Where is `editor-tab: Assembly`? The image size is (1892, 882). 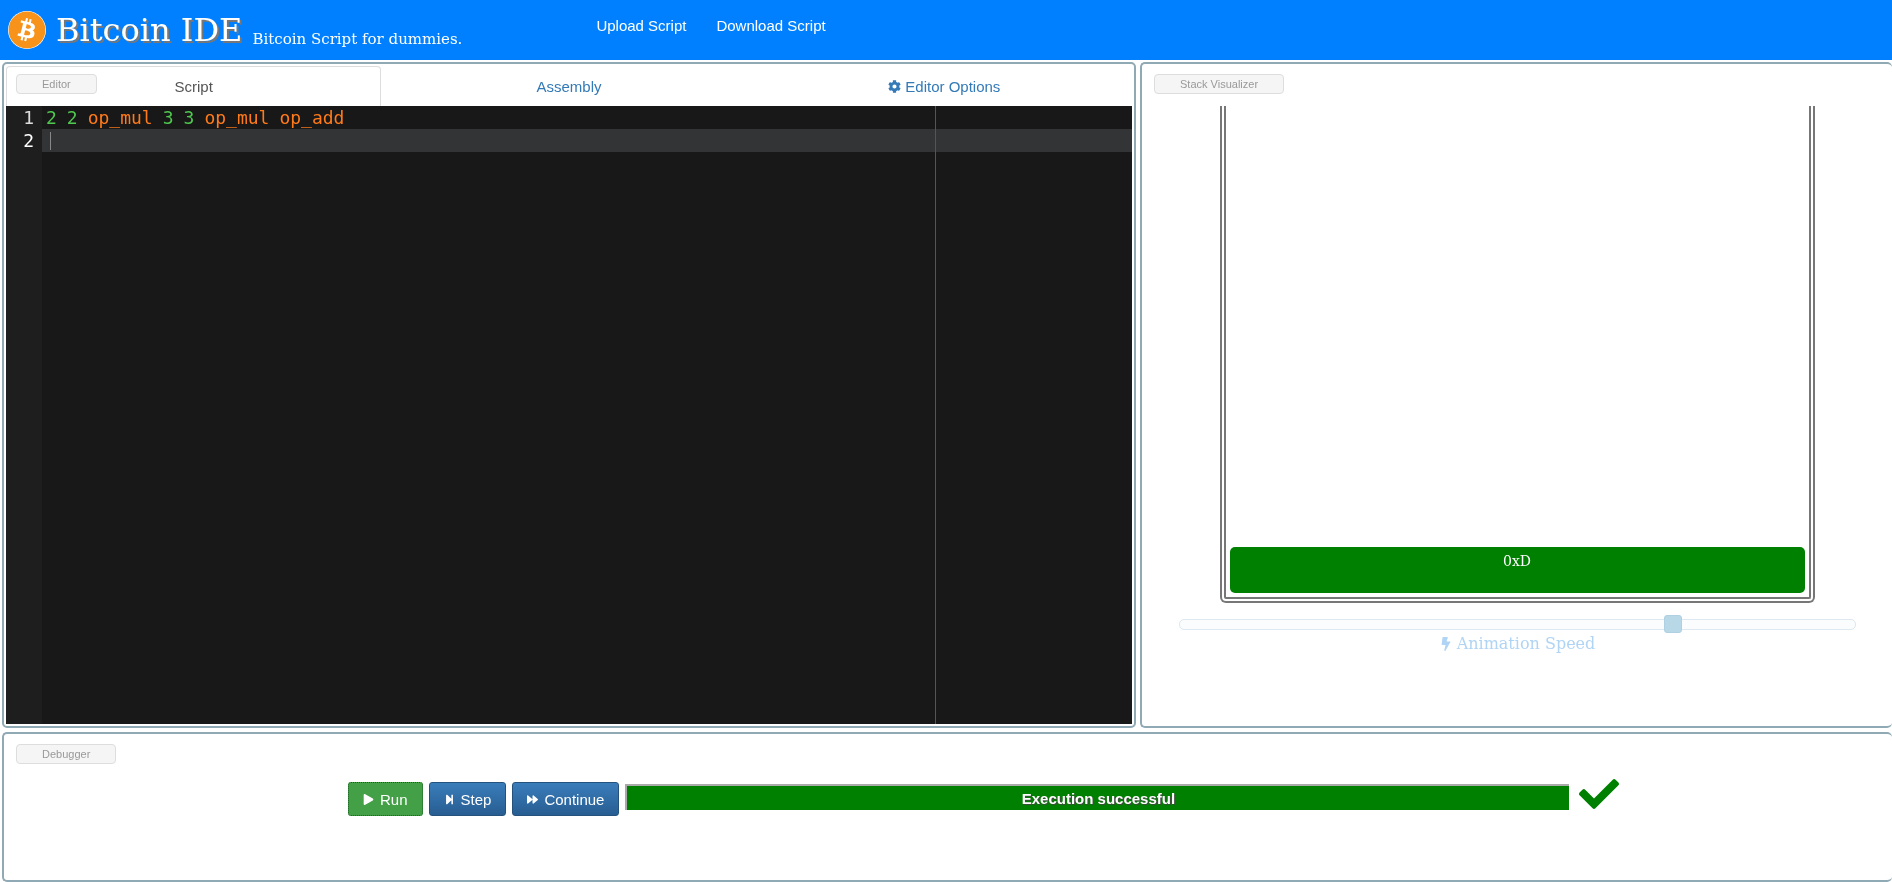
editor-tab: Assembly is located at coordinates (569, 86).